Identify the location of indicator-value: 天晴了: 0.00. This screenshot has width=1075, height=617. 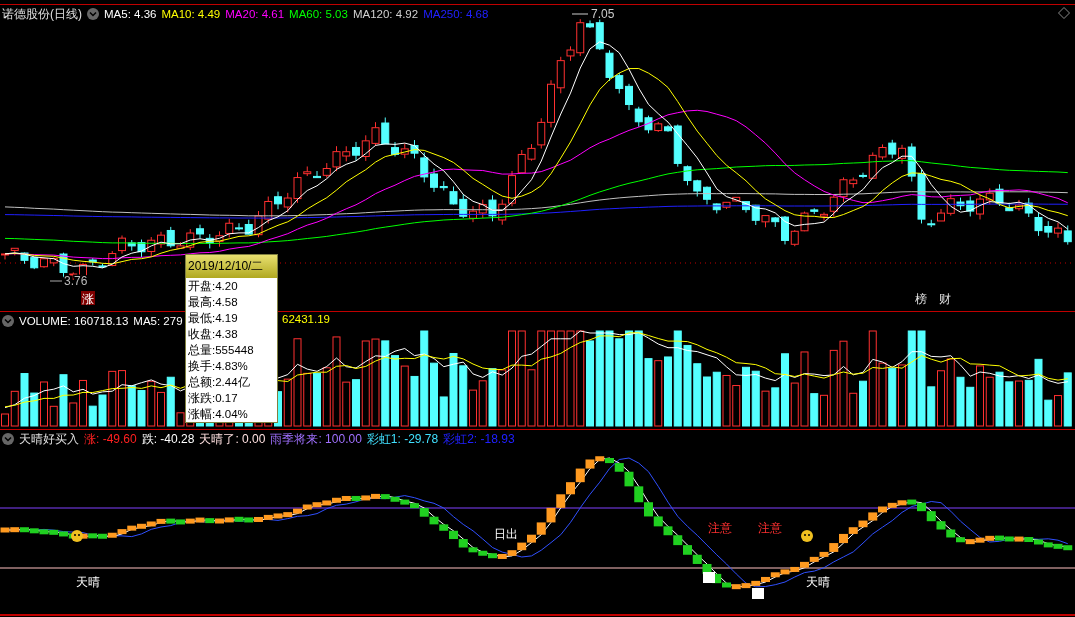
(232, 439).